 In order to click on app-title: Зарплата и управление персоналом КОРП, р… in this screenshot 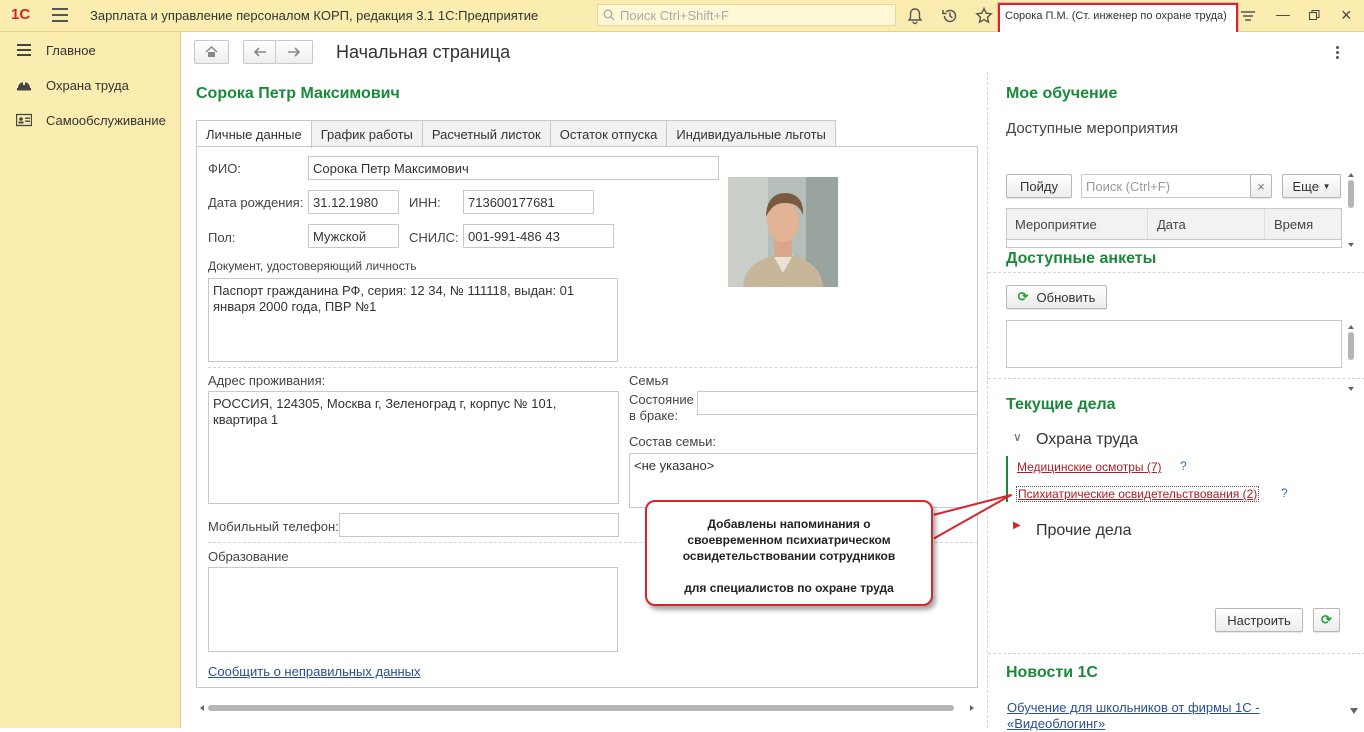, I will do `click(314, 15)`.